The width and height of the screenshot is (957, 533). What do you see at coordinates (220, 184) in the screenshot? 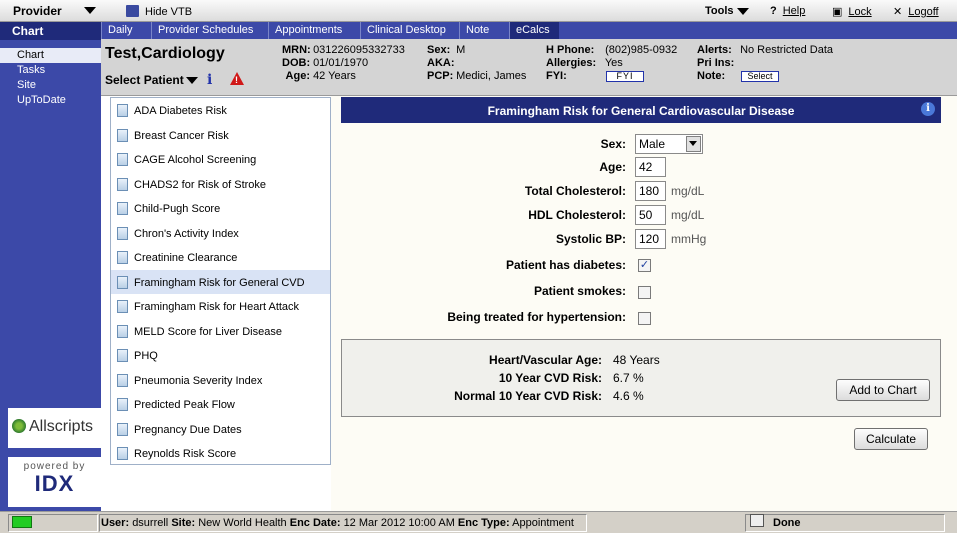
I see `list-item: CHADS2 for Risk of Stroke` at bounding box center [220, 184].